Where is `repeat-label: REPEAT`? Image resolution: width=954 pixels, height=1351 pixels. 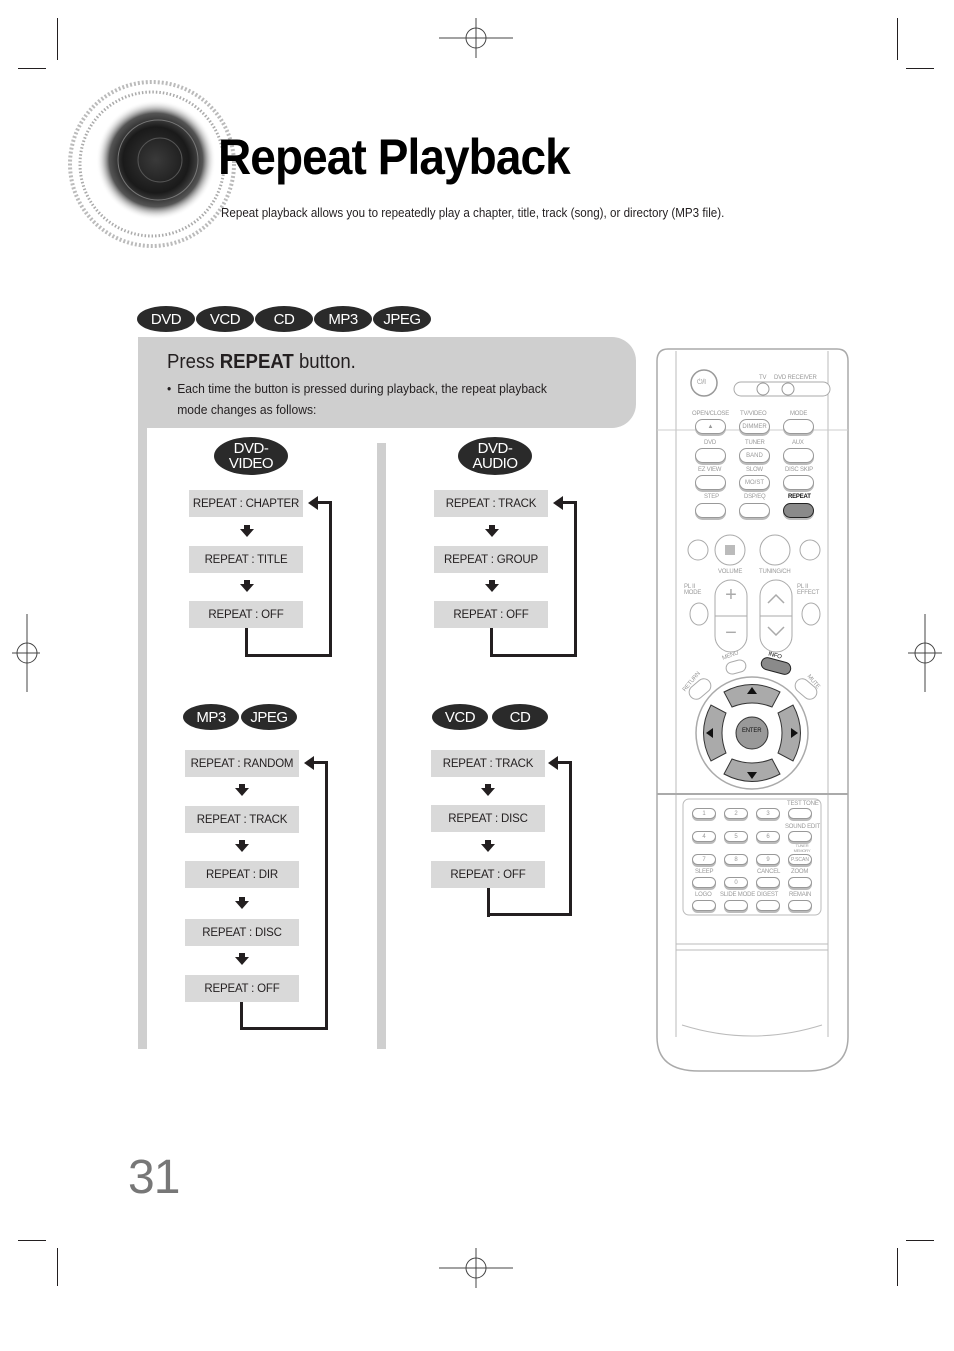
repeat-label: REPEAT is located at coordinates (799, 497).